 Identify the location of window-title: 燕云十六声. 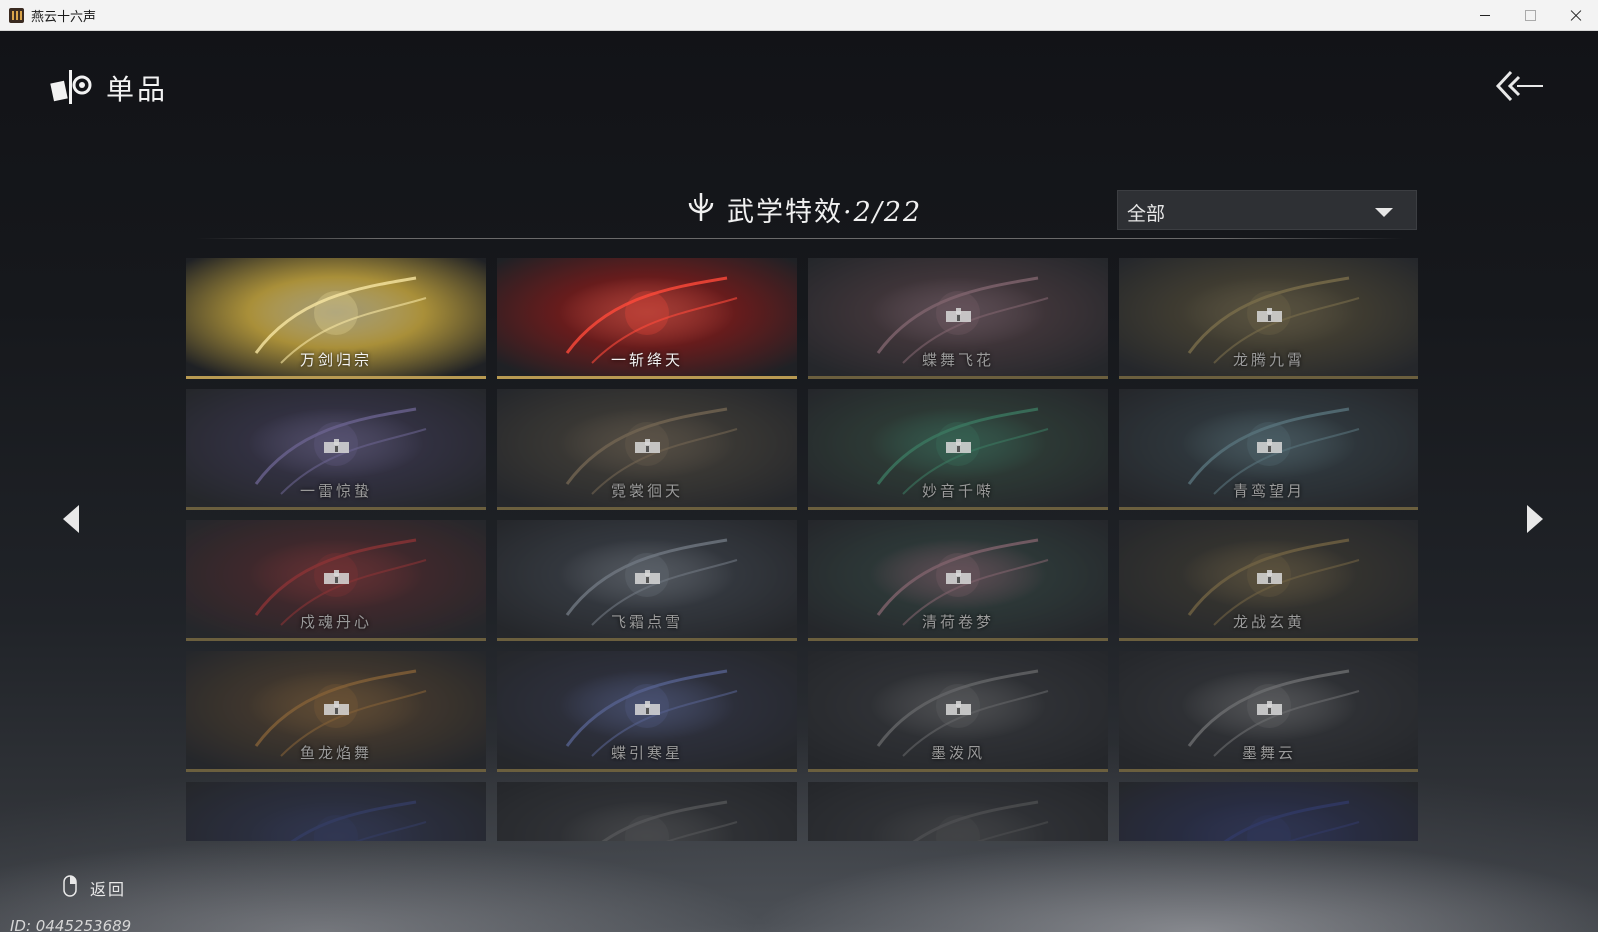
(64, 17).